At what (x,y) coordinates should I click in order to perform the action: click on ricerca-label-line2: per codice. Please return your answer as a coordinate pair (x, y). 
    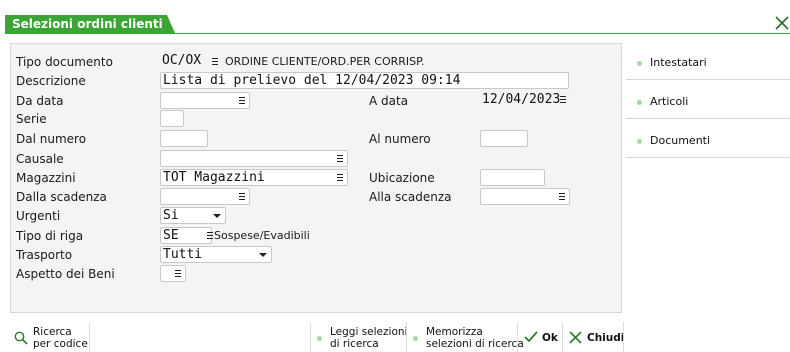
    Looking at the image, I should click on (60, 344).